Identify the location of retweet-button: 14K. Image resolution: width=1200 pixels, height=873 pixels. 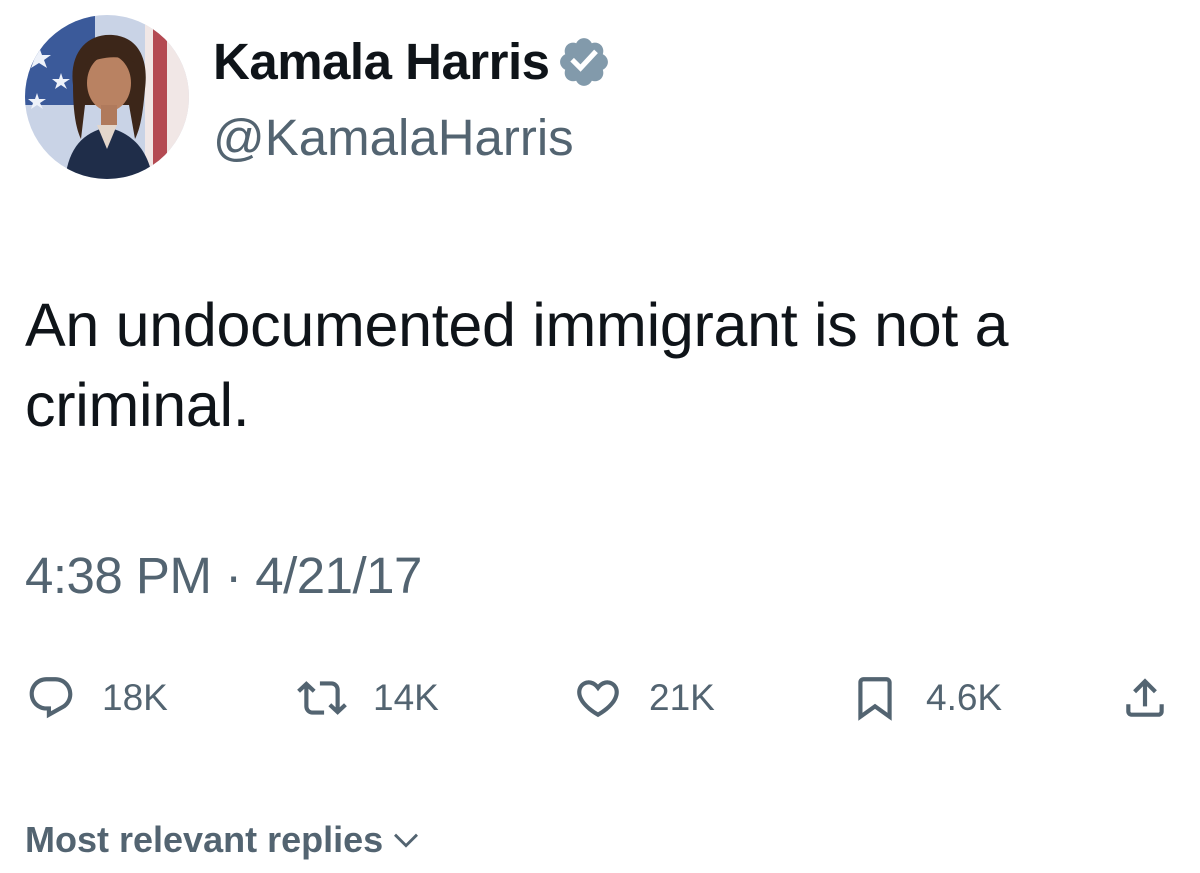
(368, 698).